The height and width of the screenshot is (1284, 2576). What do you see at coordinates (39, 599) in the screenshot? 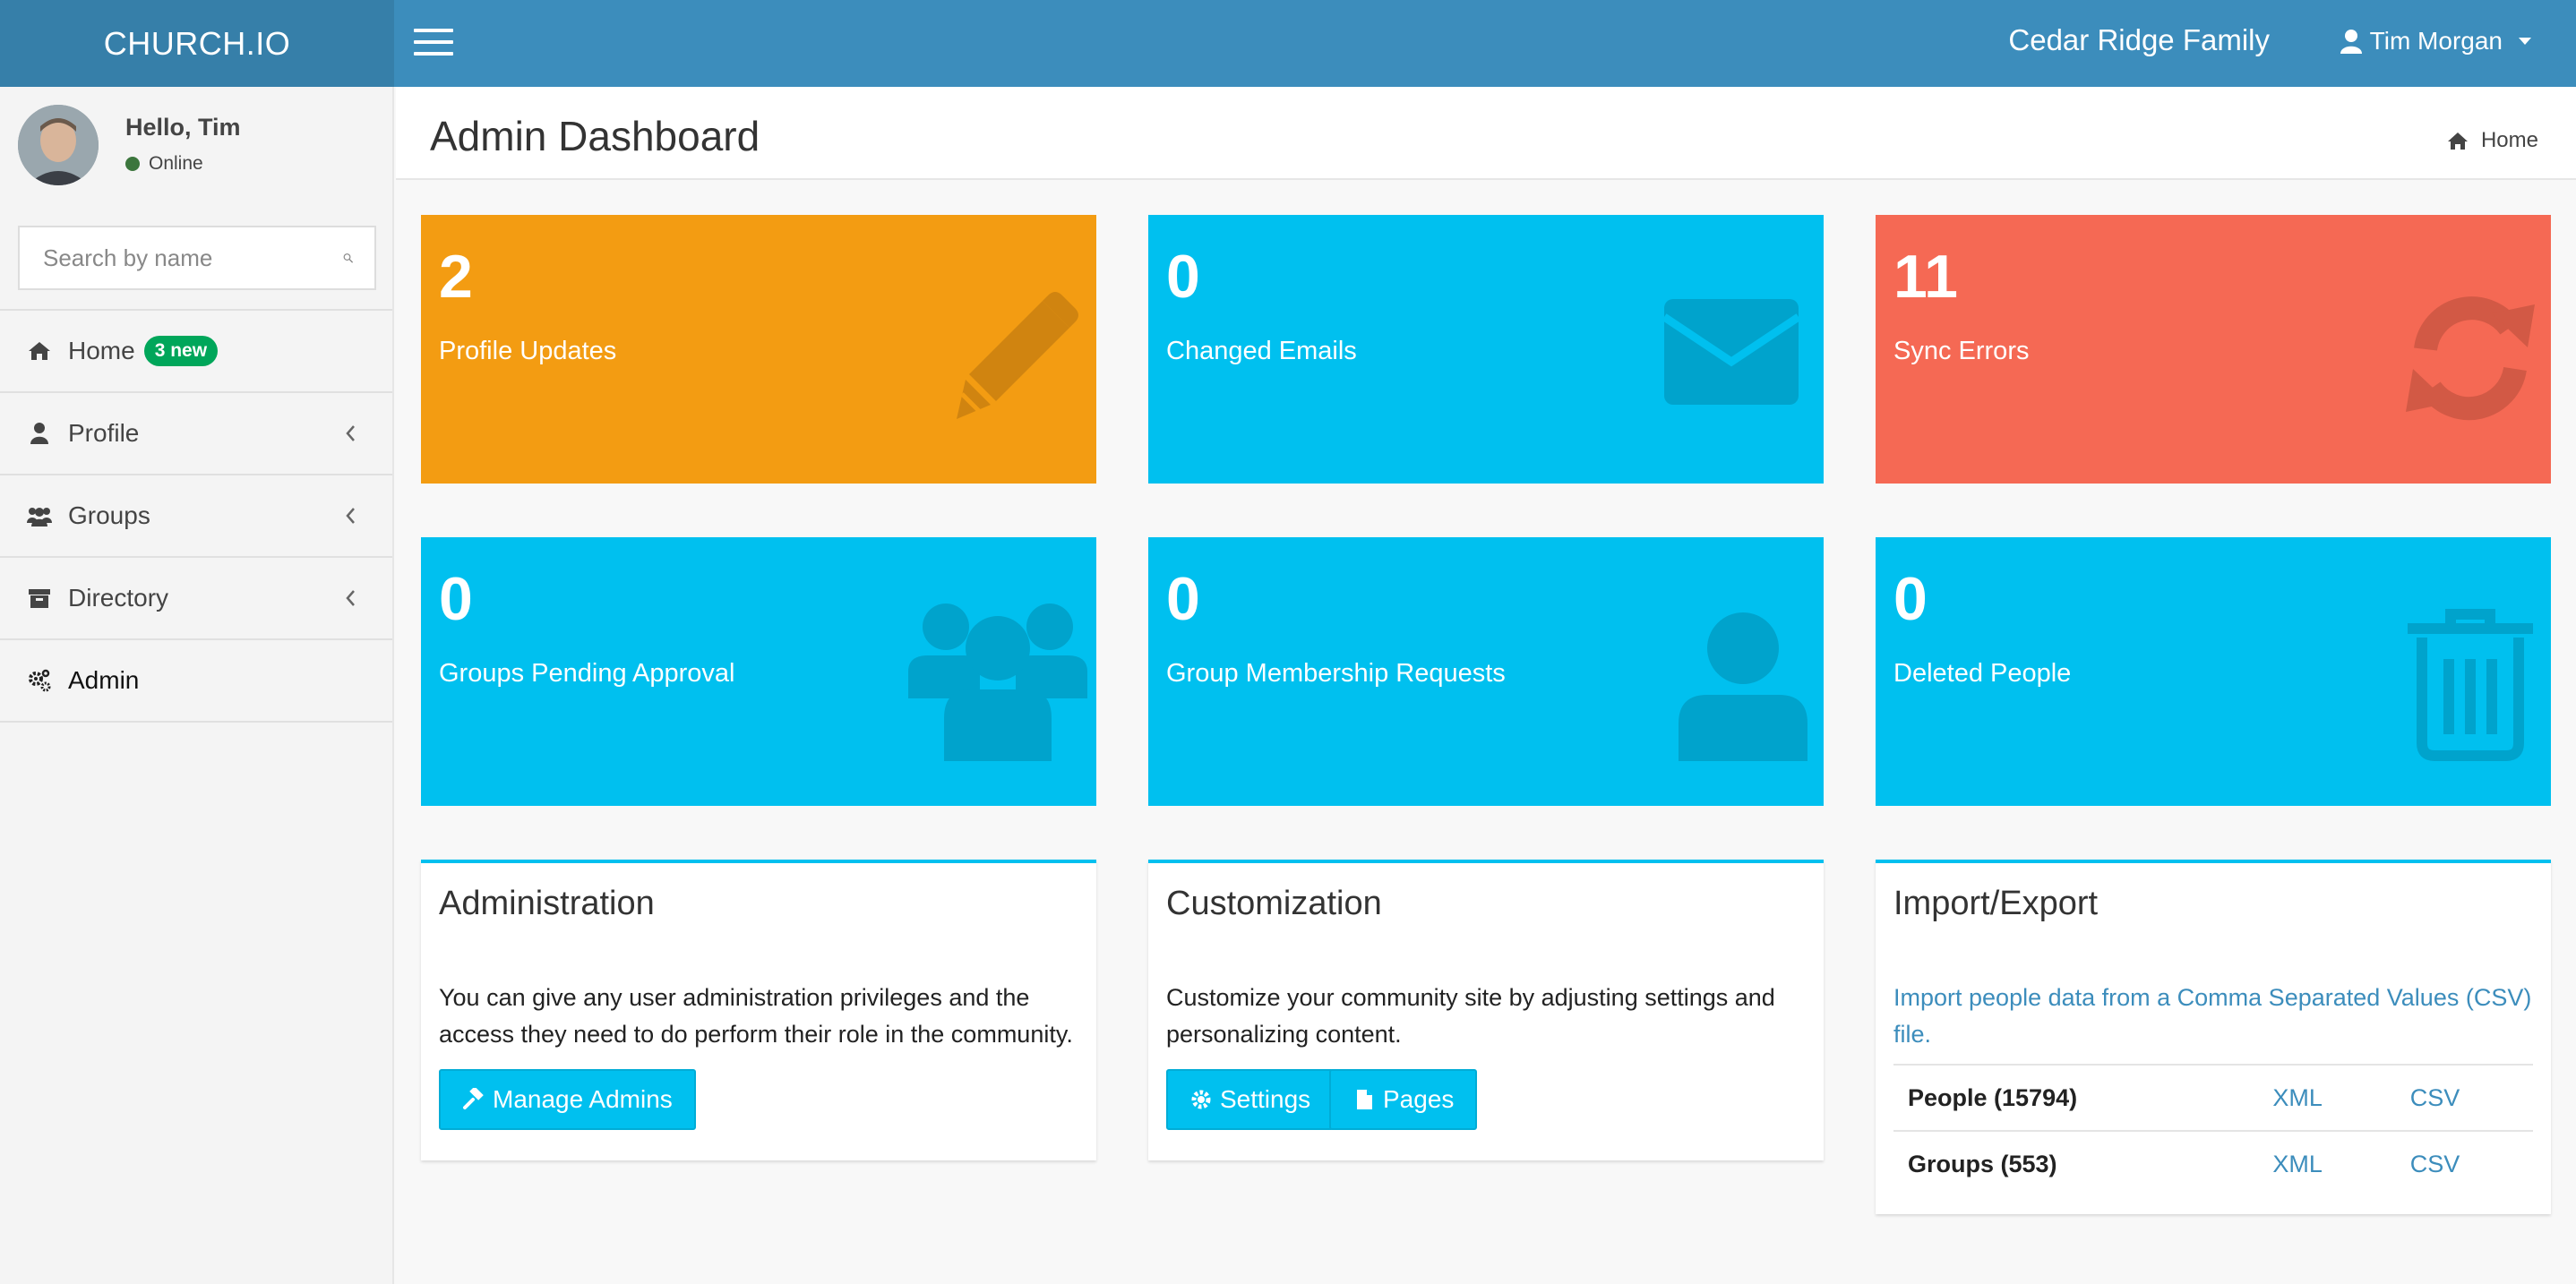
I see `archive-icon` at bounding box center [39, 599].